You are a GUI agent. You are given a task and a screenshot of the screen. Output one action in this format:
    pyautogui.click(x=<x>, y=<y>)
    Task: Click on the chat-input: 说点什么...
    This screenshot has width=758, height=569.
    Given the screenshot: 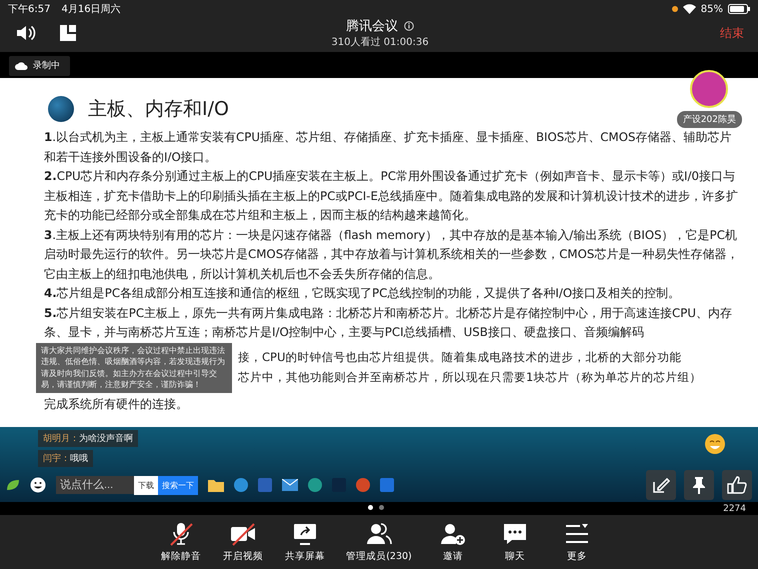 What is the action you would take?
    pyautogui.click(x=95, y=485)
    